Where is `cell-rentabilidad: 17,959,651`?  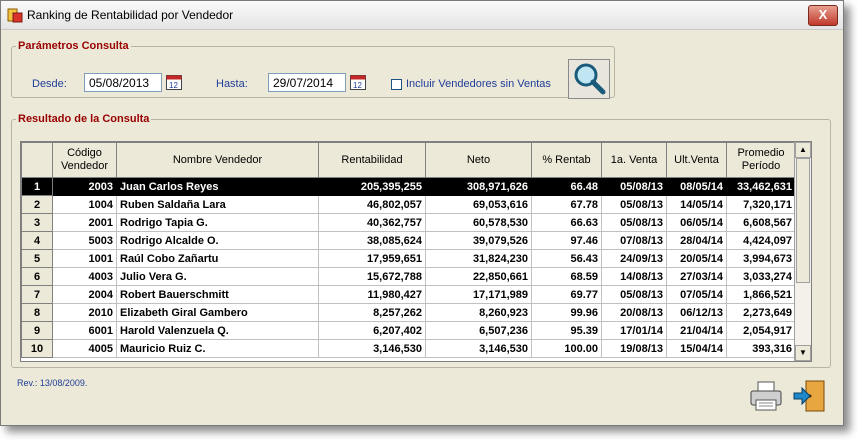
cell-rentabilidad: 17,959,651 is located at coordinates (372, 258).